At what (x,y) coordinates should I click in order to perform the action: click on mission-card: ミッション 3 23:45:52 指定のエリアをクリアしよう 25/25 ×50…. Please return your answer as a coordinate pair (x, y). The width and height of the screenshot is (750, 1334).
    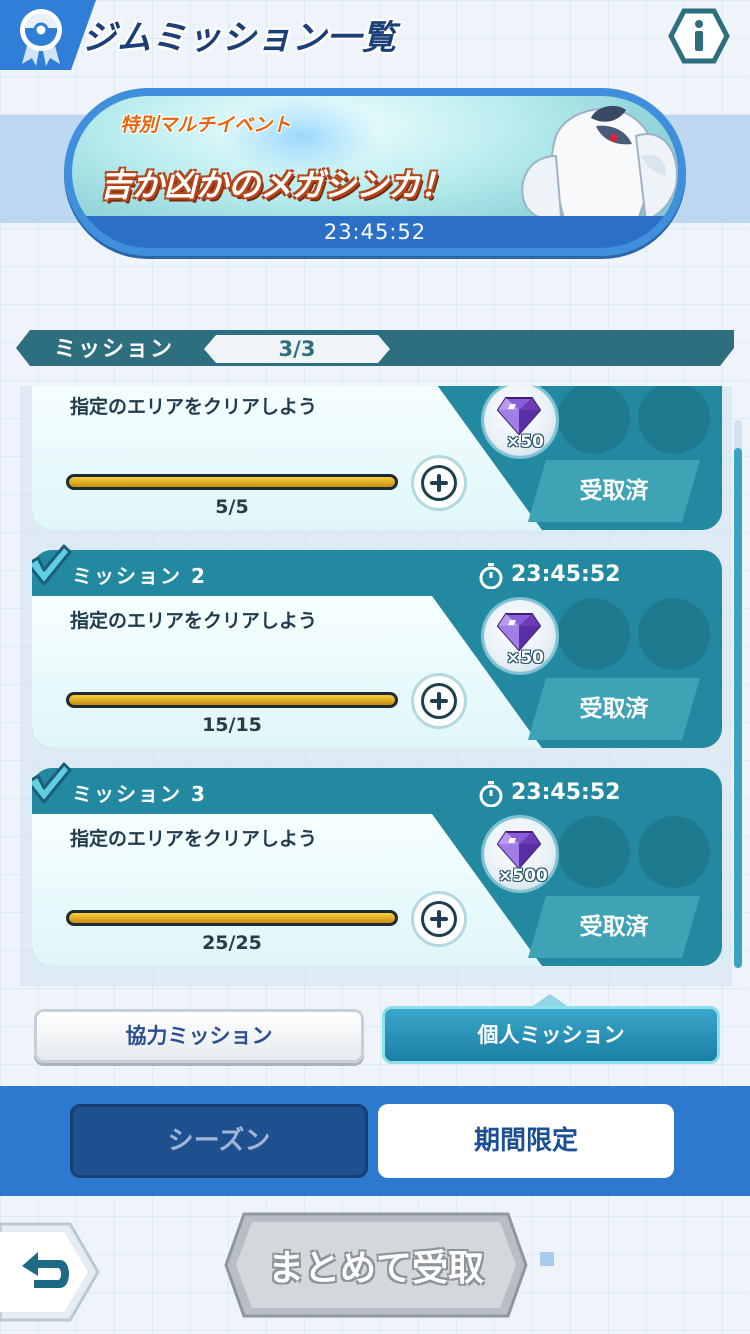
    Looking at the image, I should click on (377, 864).